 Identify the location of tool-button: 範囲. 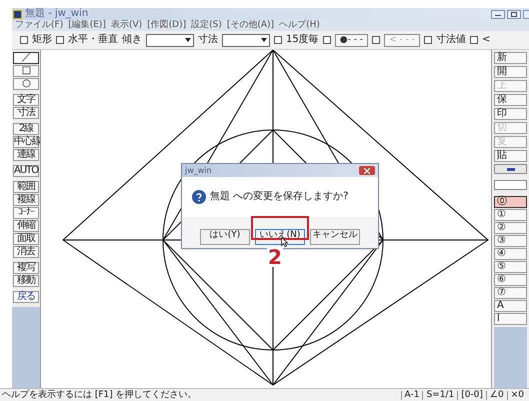
(26, 187).